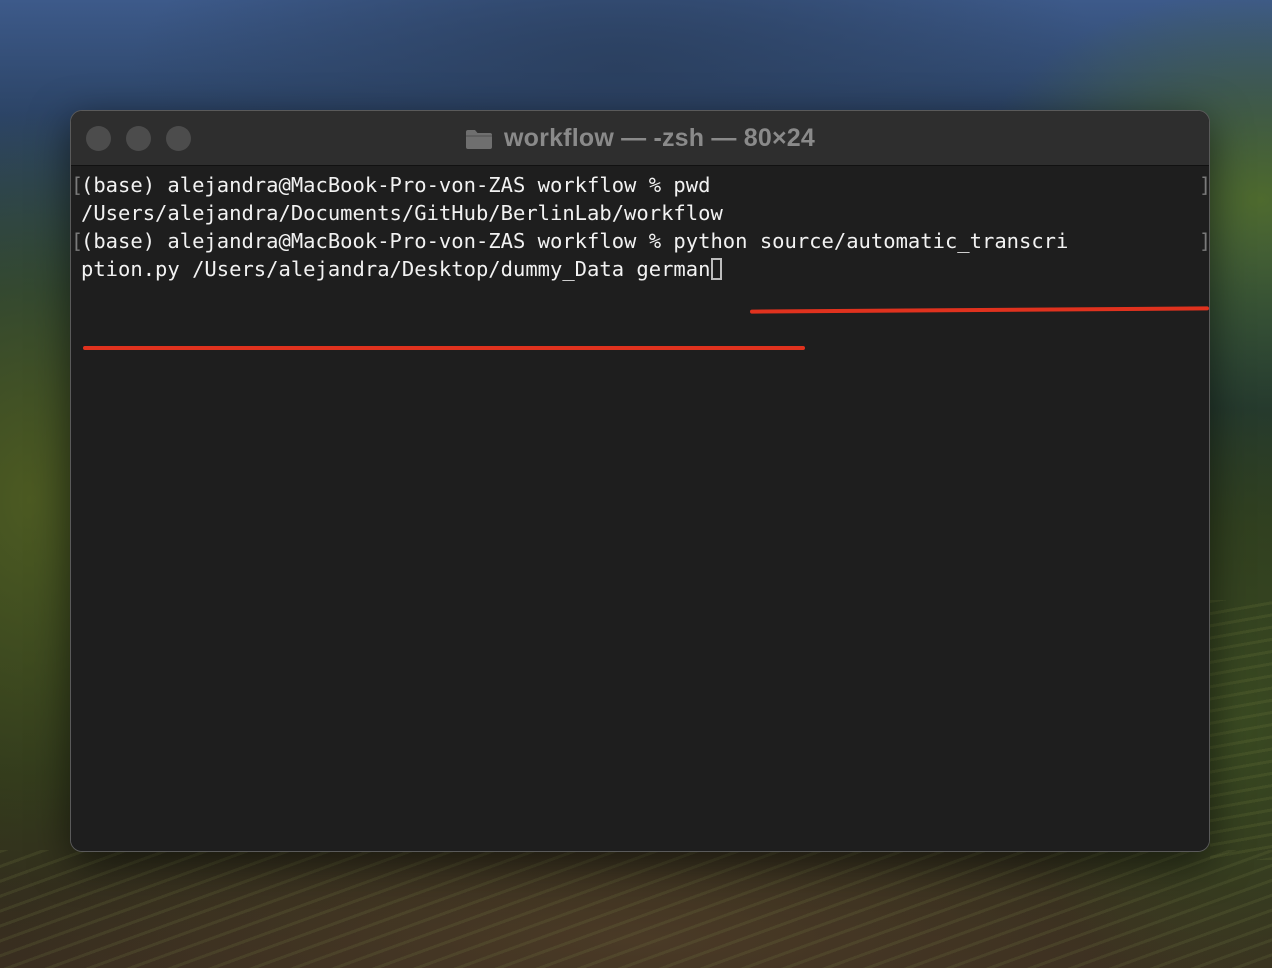  What do you see at coordinates (659, 138) in the screenshot?
I see `window-title: workflow — -zsh — 80×24` at bounding box center [659, 138].